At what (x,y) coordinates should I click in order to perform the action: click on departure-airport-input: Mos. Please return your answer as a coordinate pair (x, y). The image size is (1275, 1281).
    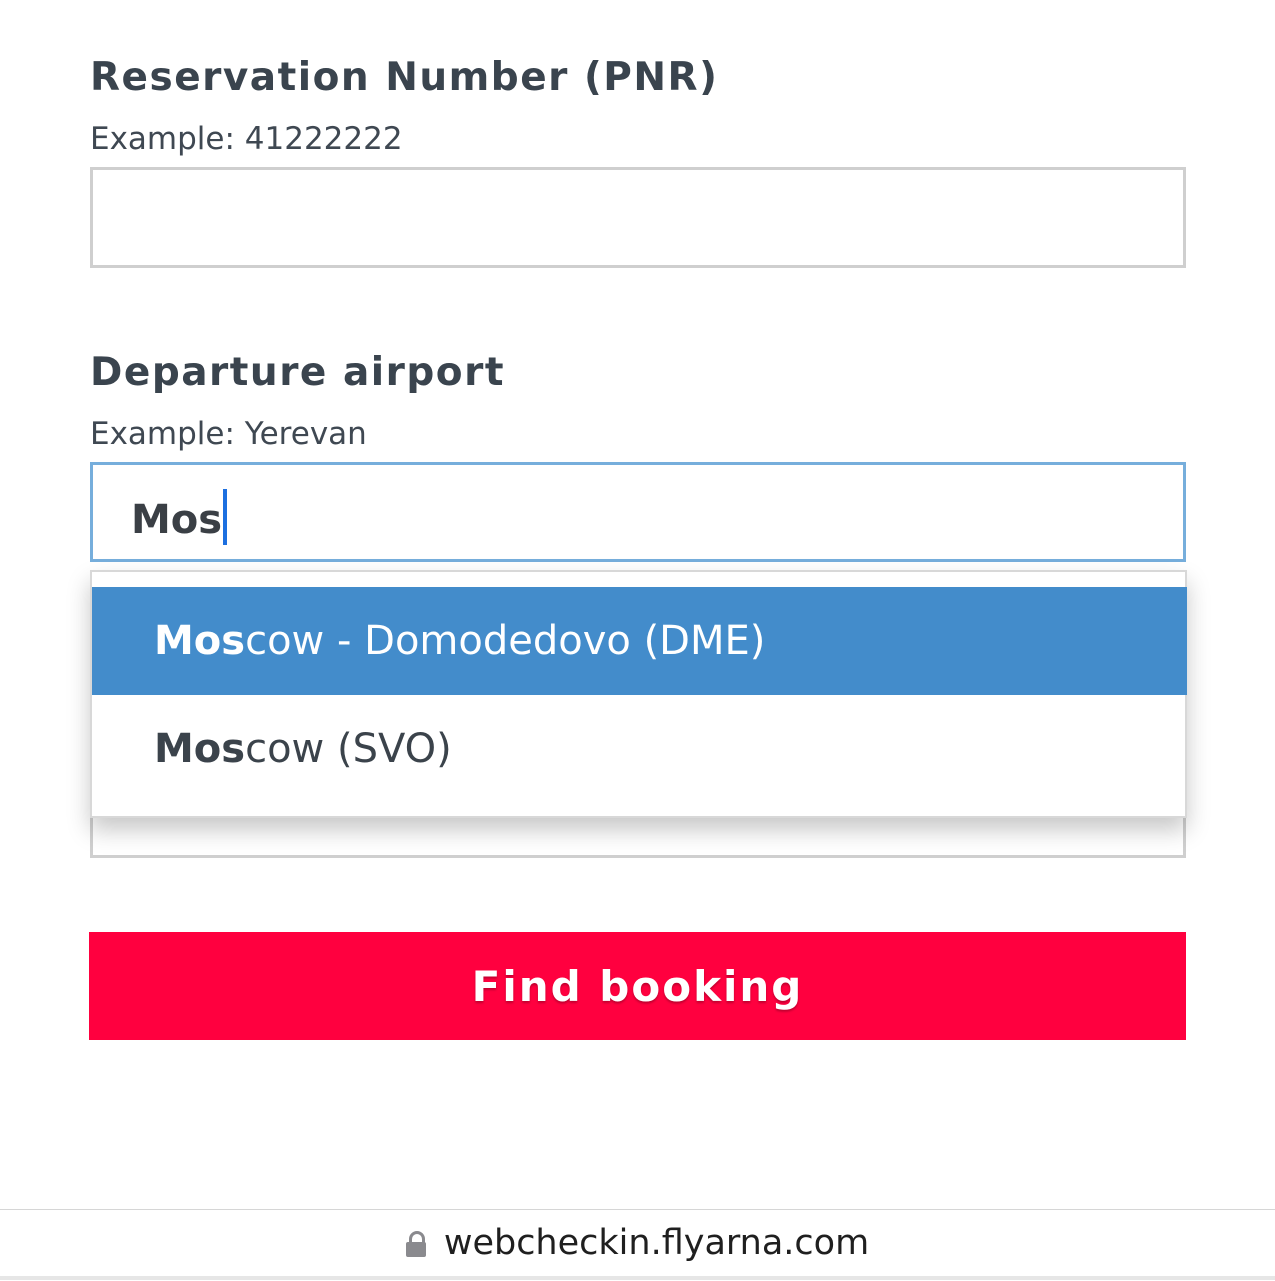
    Looking at the image, I should click on (638, 512).